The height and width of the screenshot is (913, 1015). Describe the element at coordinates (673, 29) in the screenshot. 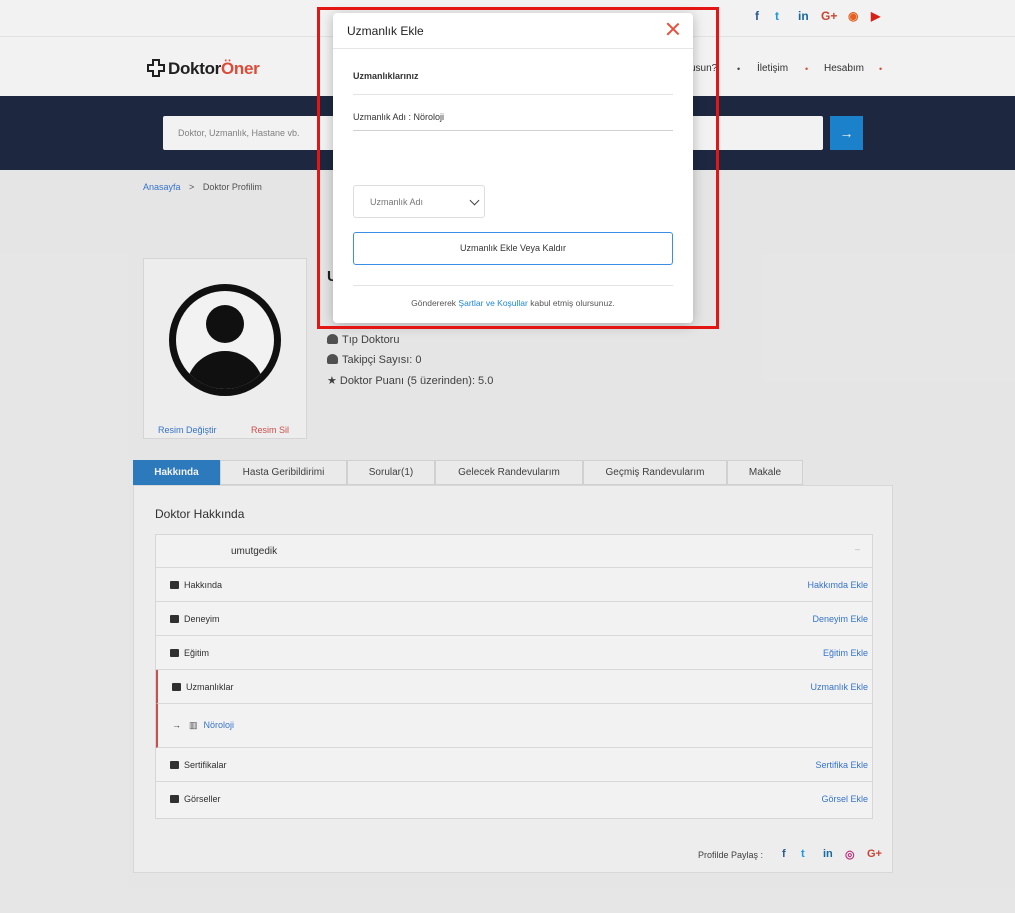

I see `close-icon` at that location.